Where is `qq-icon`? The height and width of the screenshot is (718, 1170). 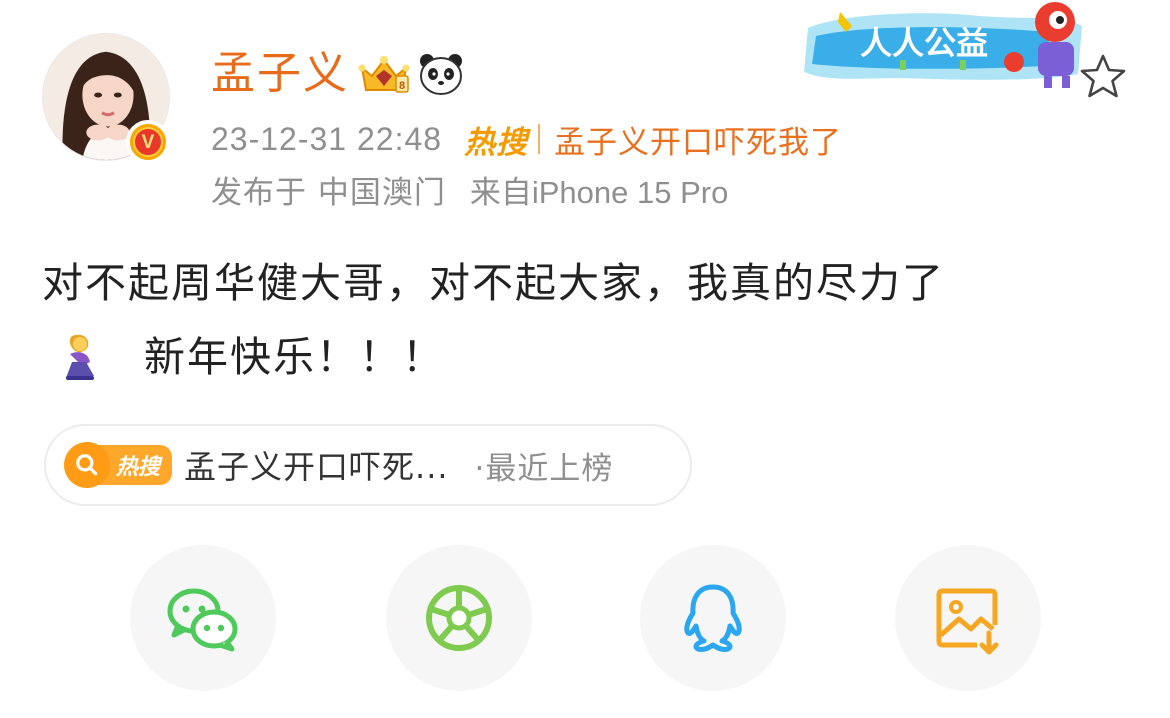
qq-icon is located at coordinates (713, 618).